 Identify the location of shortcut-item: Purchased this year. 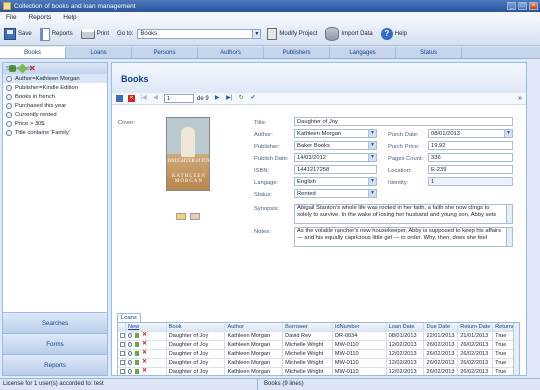
(55, 105).